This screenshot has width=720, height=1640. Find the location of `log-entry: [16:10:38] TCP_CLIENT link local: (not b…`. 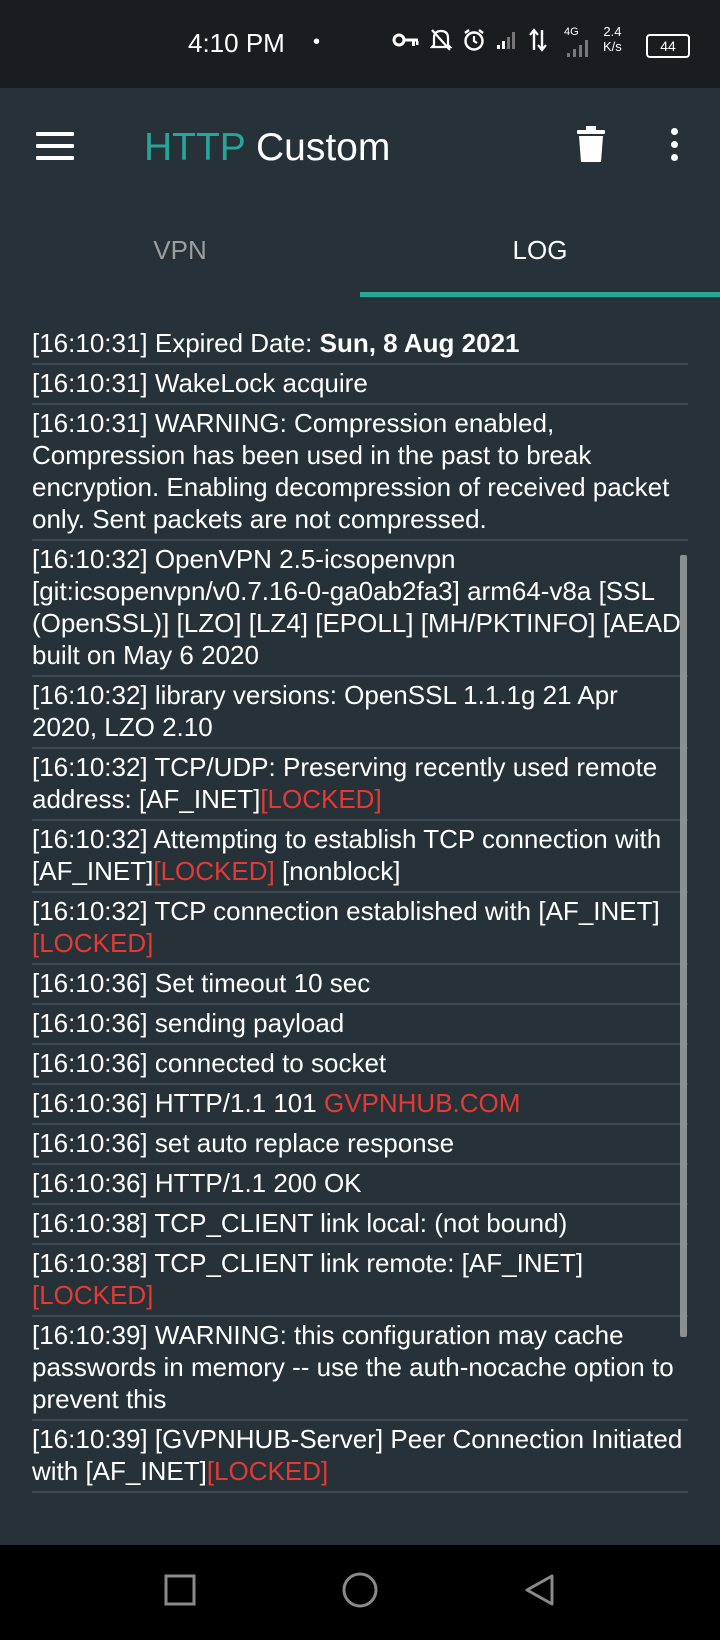

log-entry: [16:10:38] TCP_CLIENT link local: (not b… is located at coordinates (360, 1225).